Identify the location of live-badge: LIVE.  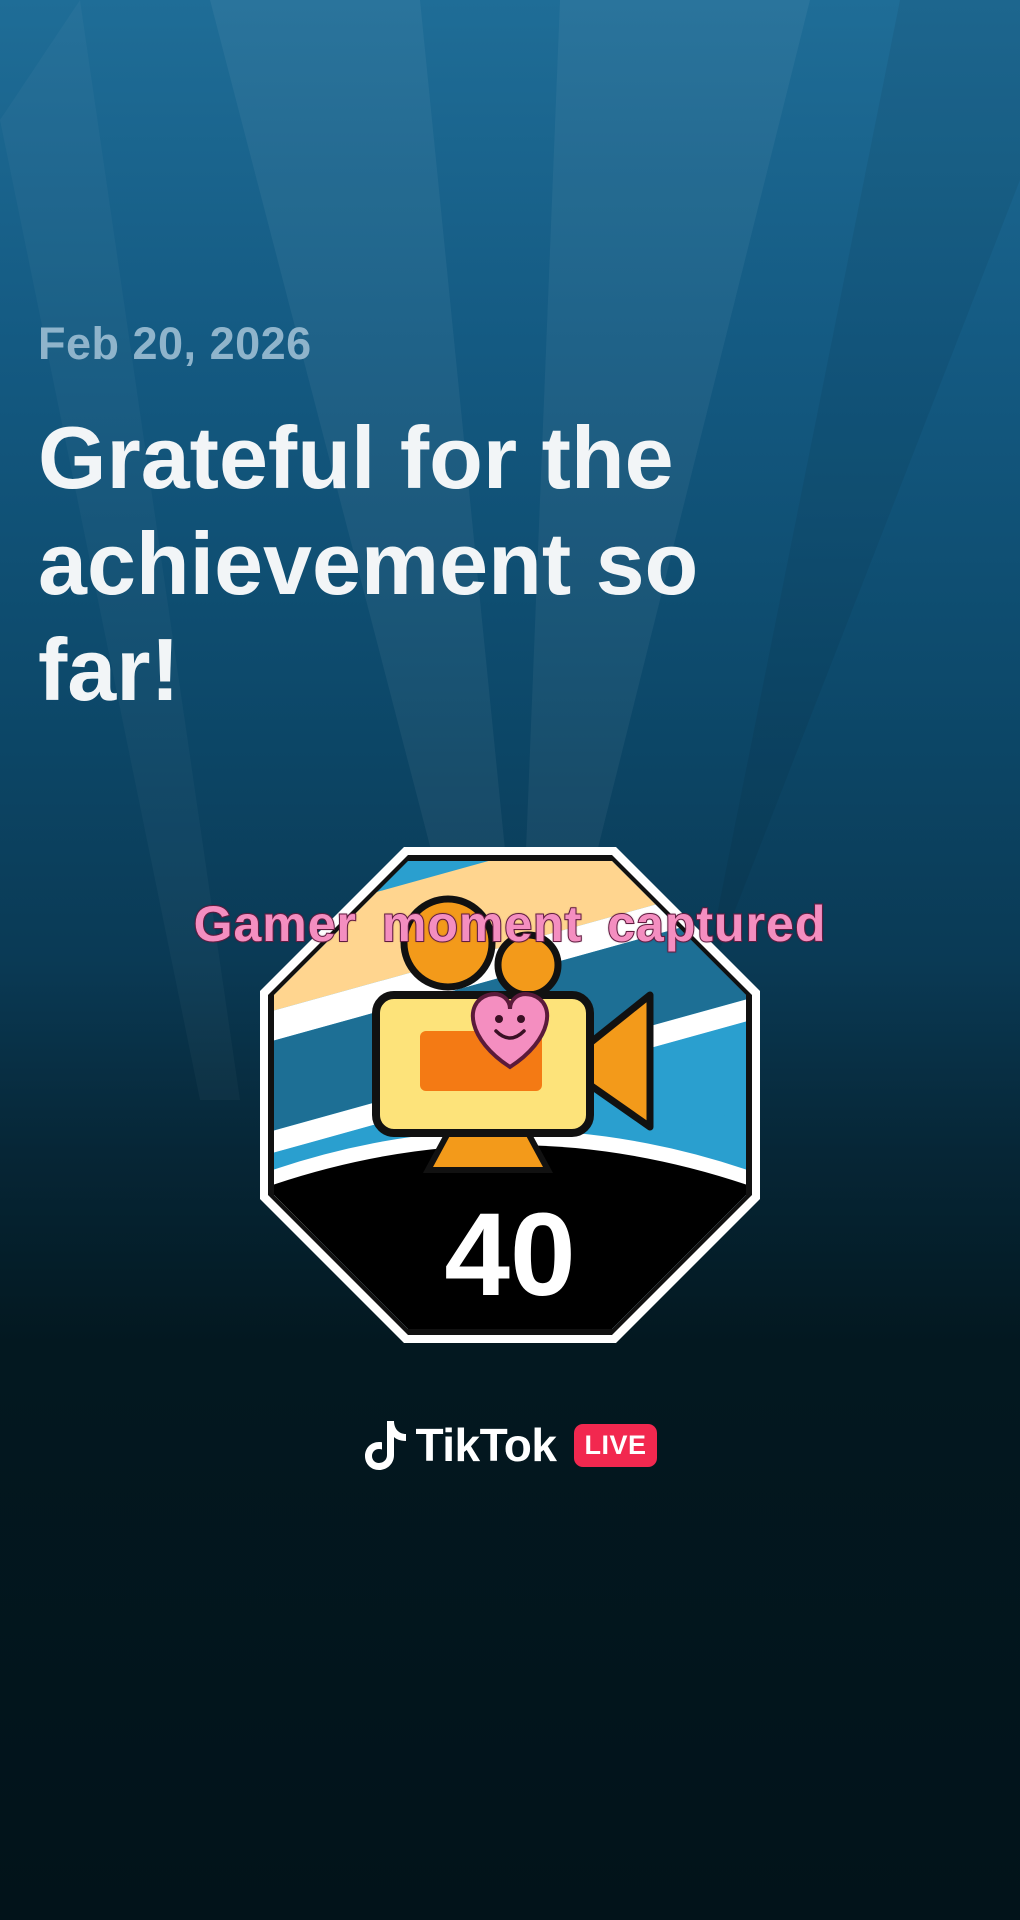
(615, 1445).